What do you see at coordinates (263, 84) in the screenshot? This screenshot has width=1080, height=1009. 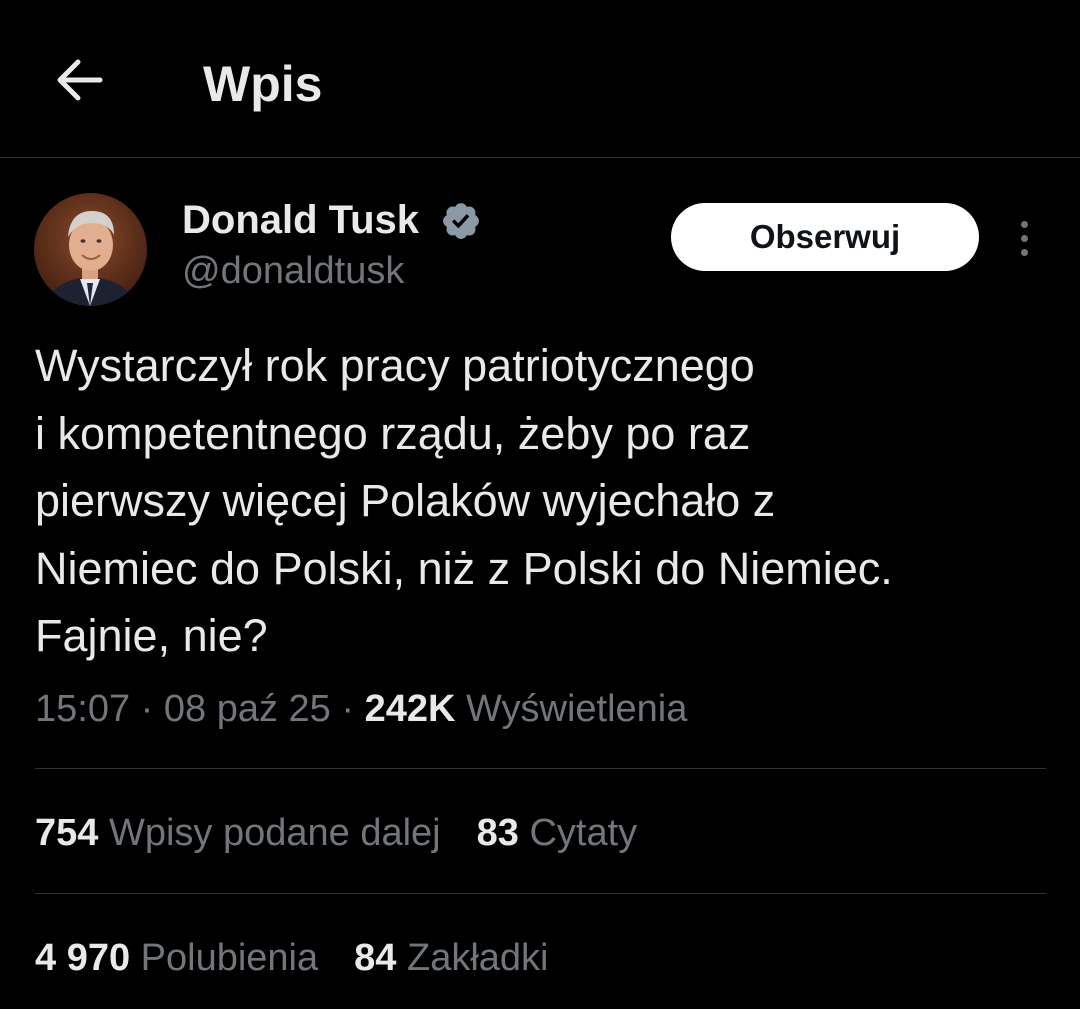 I see `page-title: Wpis` at bounding box center [263, 84].